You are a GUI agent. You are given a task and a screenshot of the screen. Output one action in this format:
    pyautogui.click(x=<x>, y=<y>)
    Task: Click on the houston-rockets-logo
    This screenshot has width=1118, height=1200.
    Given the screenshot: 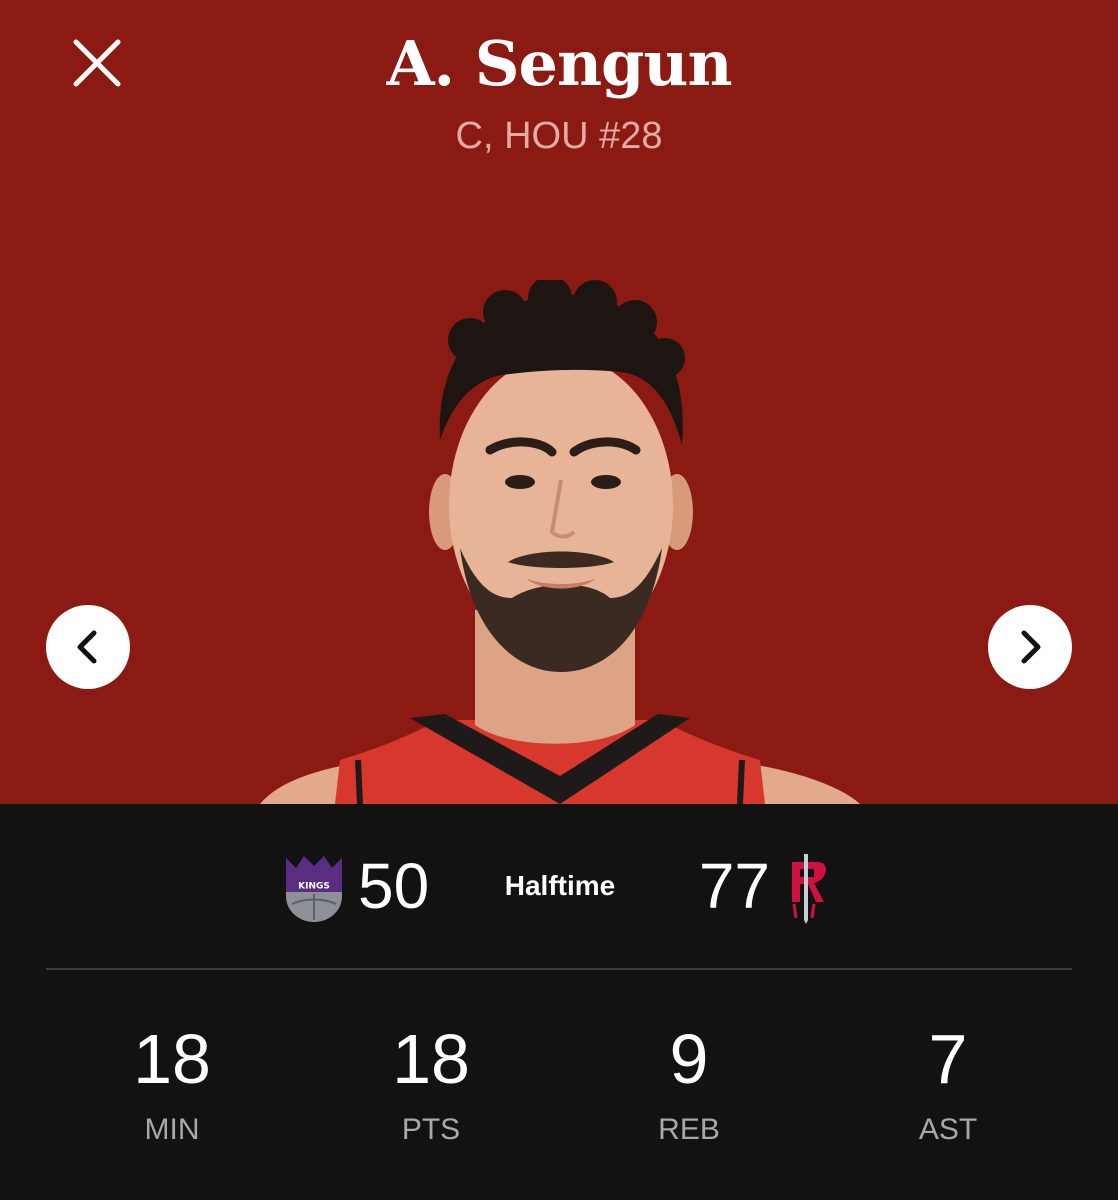 What is the action you would take?
    pyautogui.click(x=809, y=889)
    